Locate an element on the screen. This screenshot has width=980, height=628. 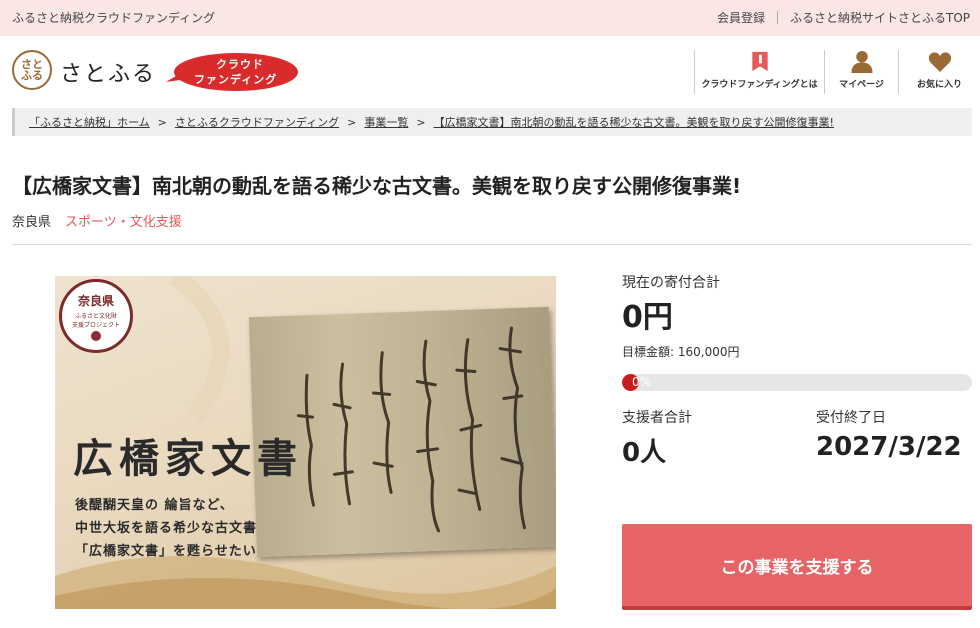
top-links: 会員登録 ふるさと納税サイトさとふるTOP is located at coordinates (843, 17).